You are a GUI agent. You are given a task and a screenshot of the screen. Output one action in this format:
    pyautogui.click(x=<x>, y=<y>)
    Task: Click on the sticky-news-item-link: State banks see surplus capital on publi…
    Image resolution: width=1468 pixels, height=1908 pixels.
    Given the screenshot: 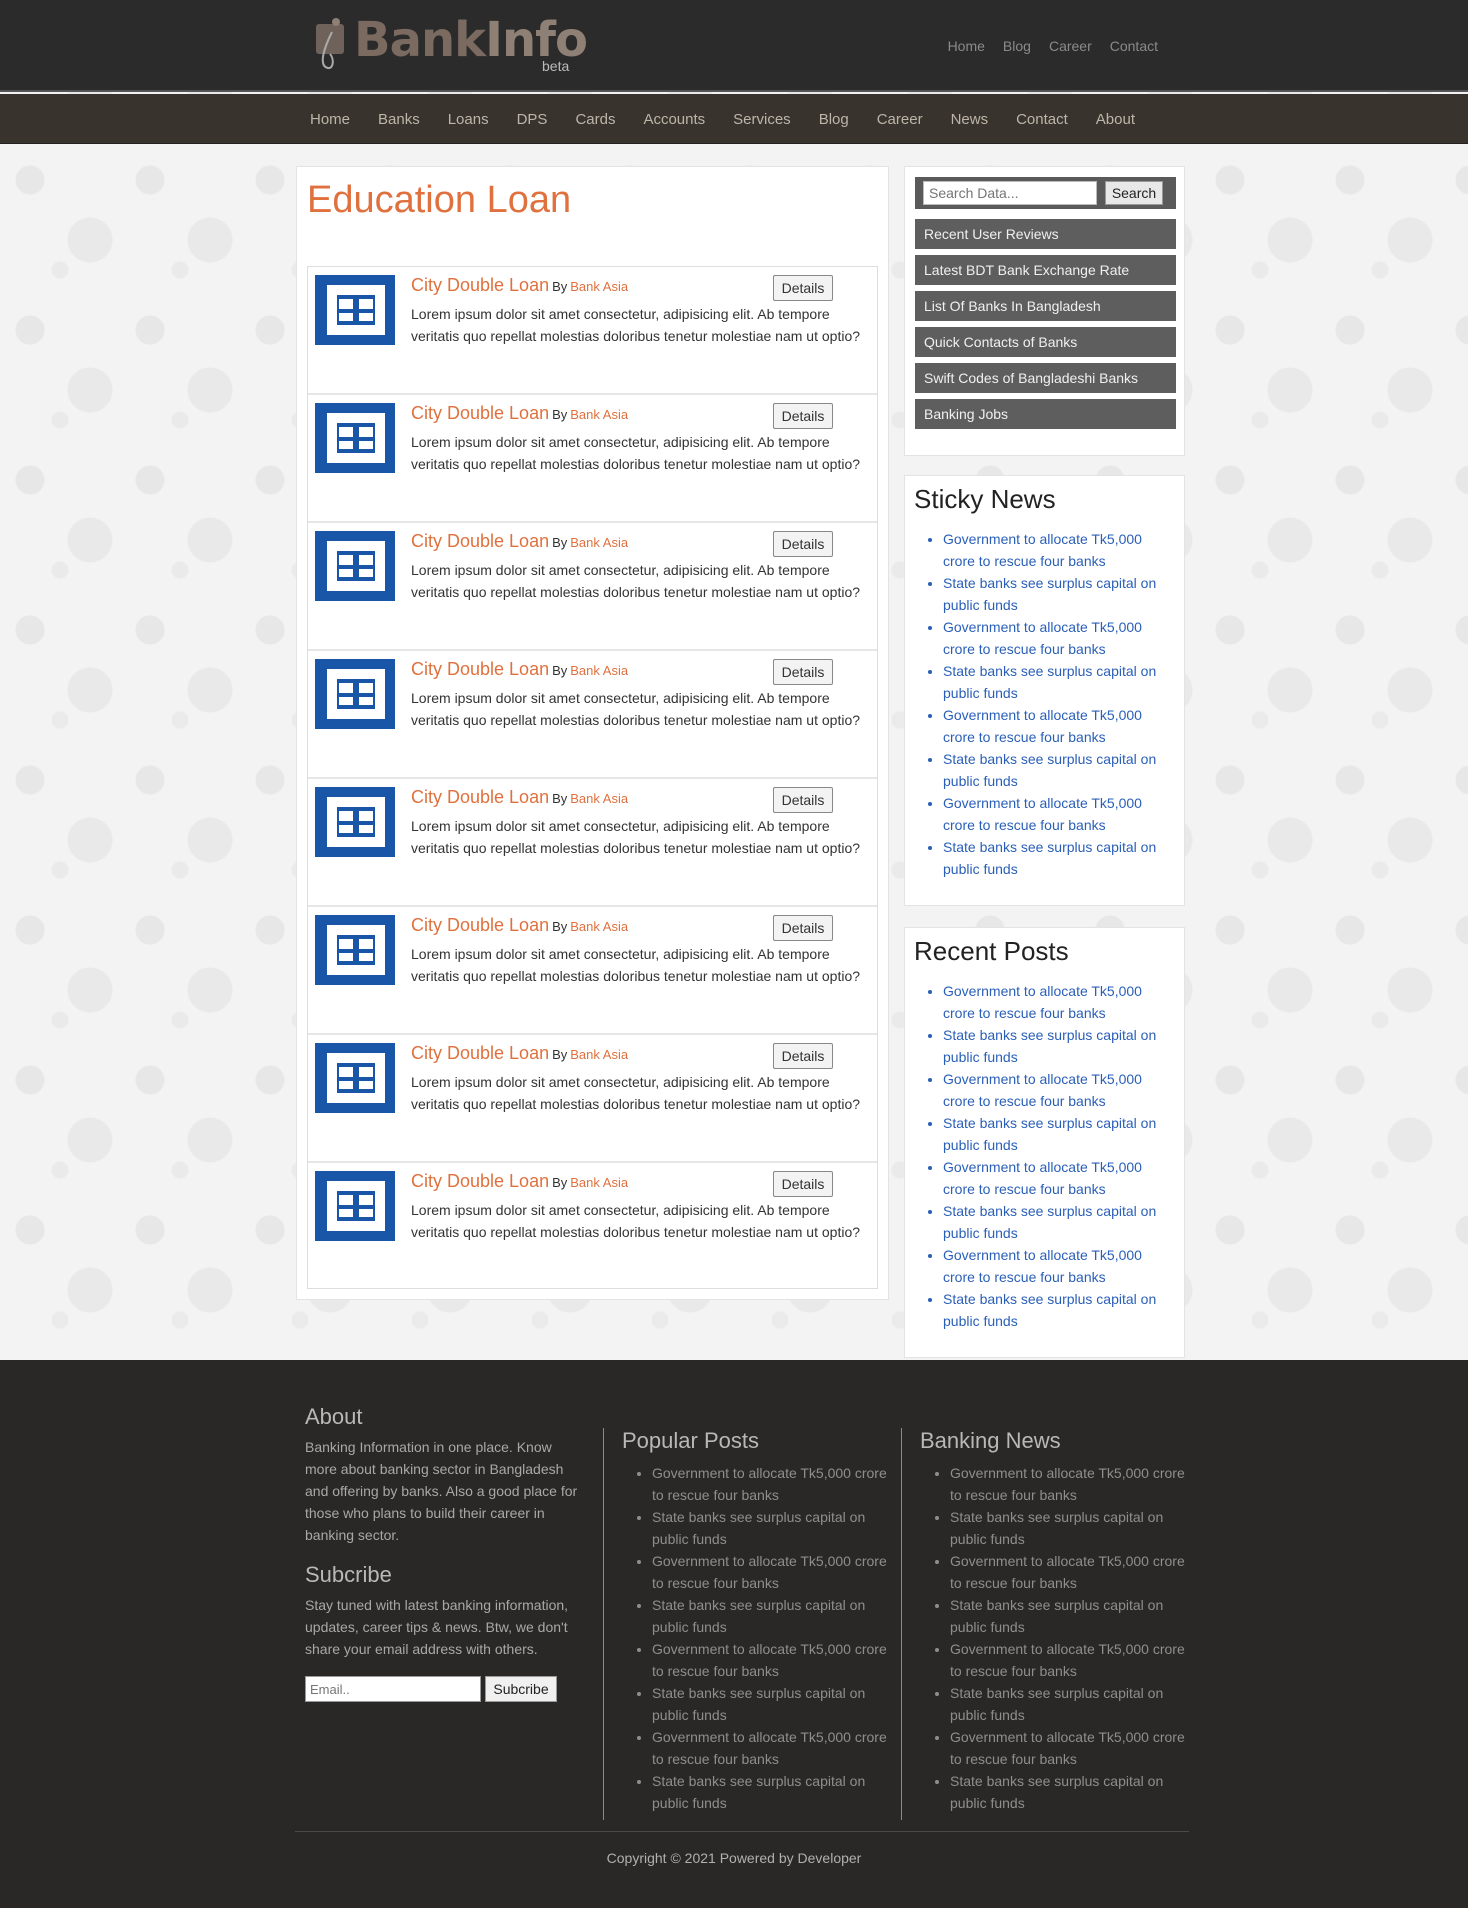 What is the action you would take?
    pyautogui.click(x=1049, y=594)
    